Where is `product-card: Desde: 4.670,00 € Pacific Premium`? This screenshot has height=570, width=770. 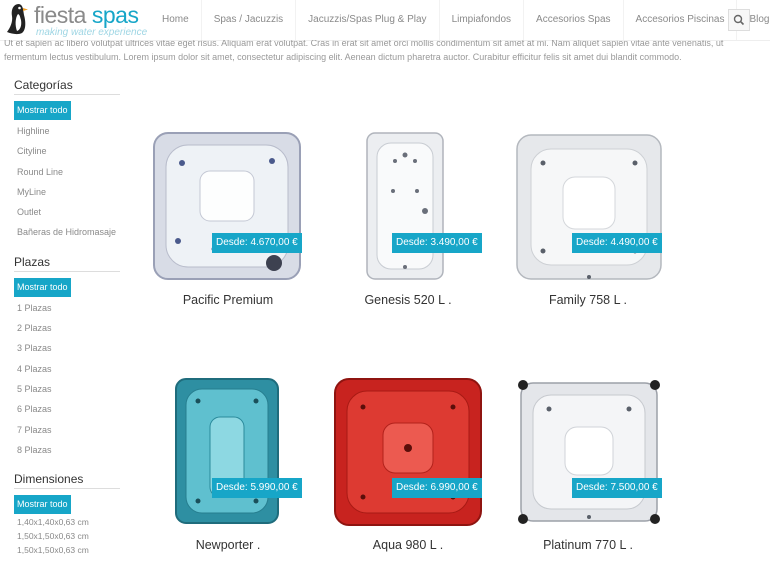 product-card: Desde: 4.670,00 € Pacific Premium is located at coordinates (228, 223).